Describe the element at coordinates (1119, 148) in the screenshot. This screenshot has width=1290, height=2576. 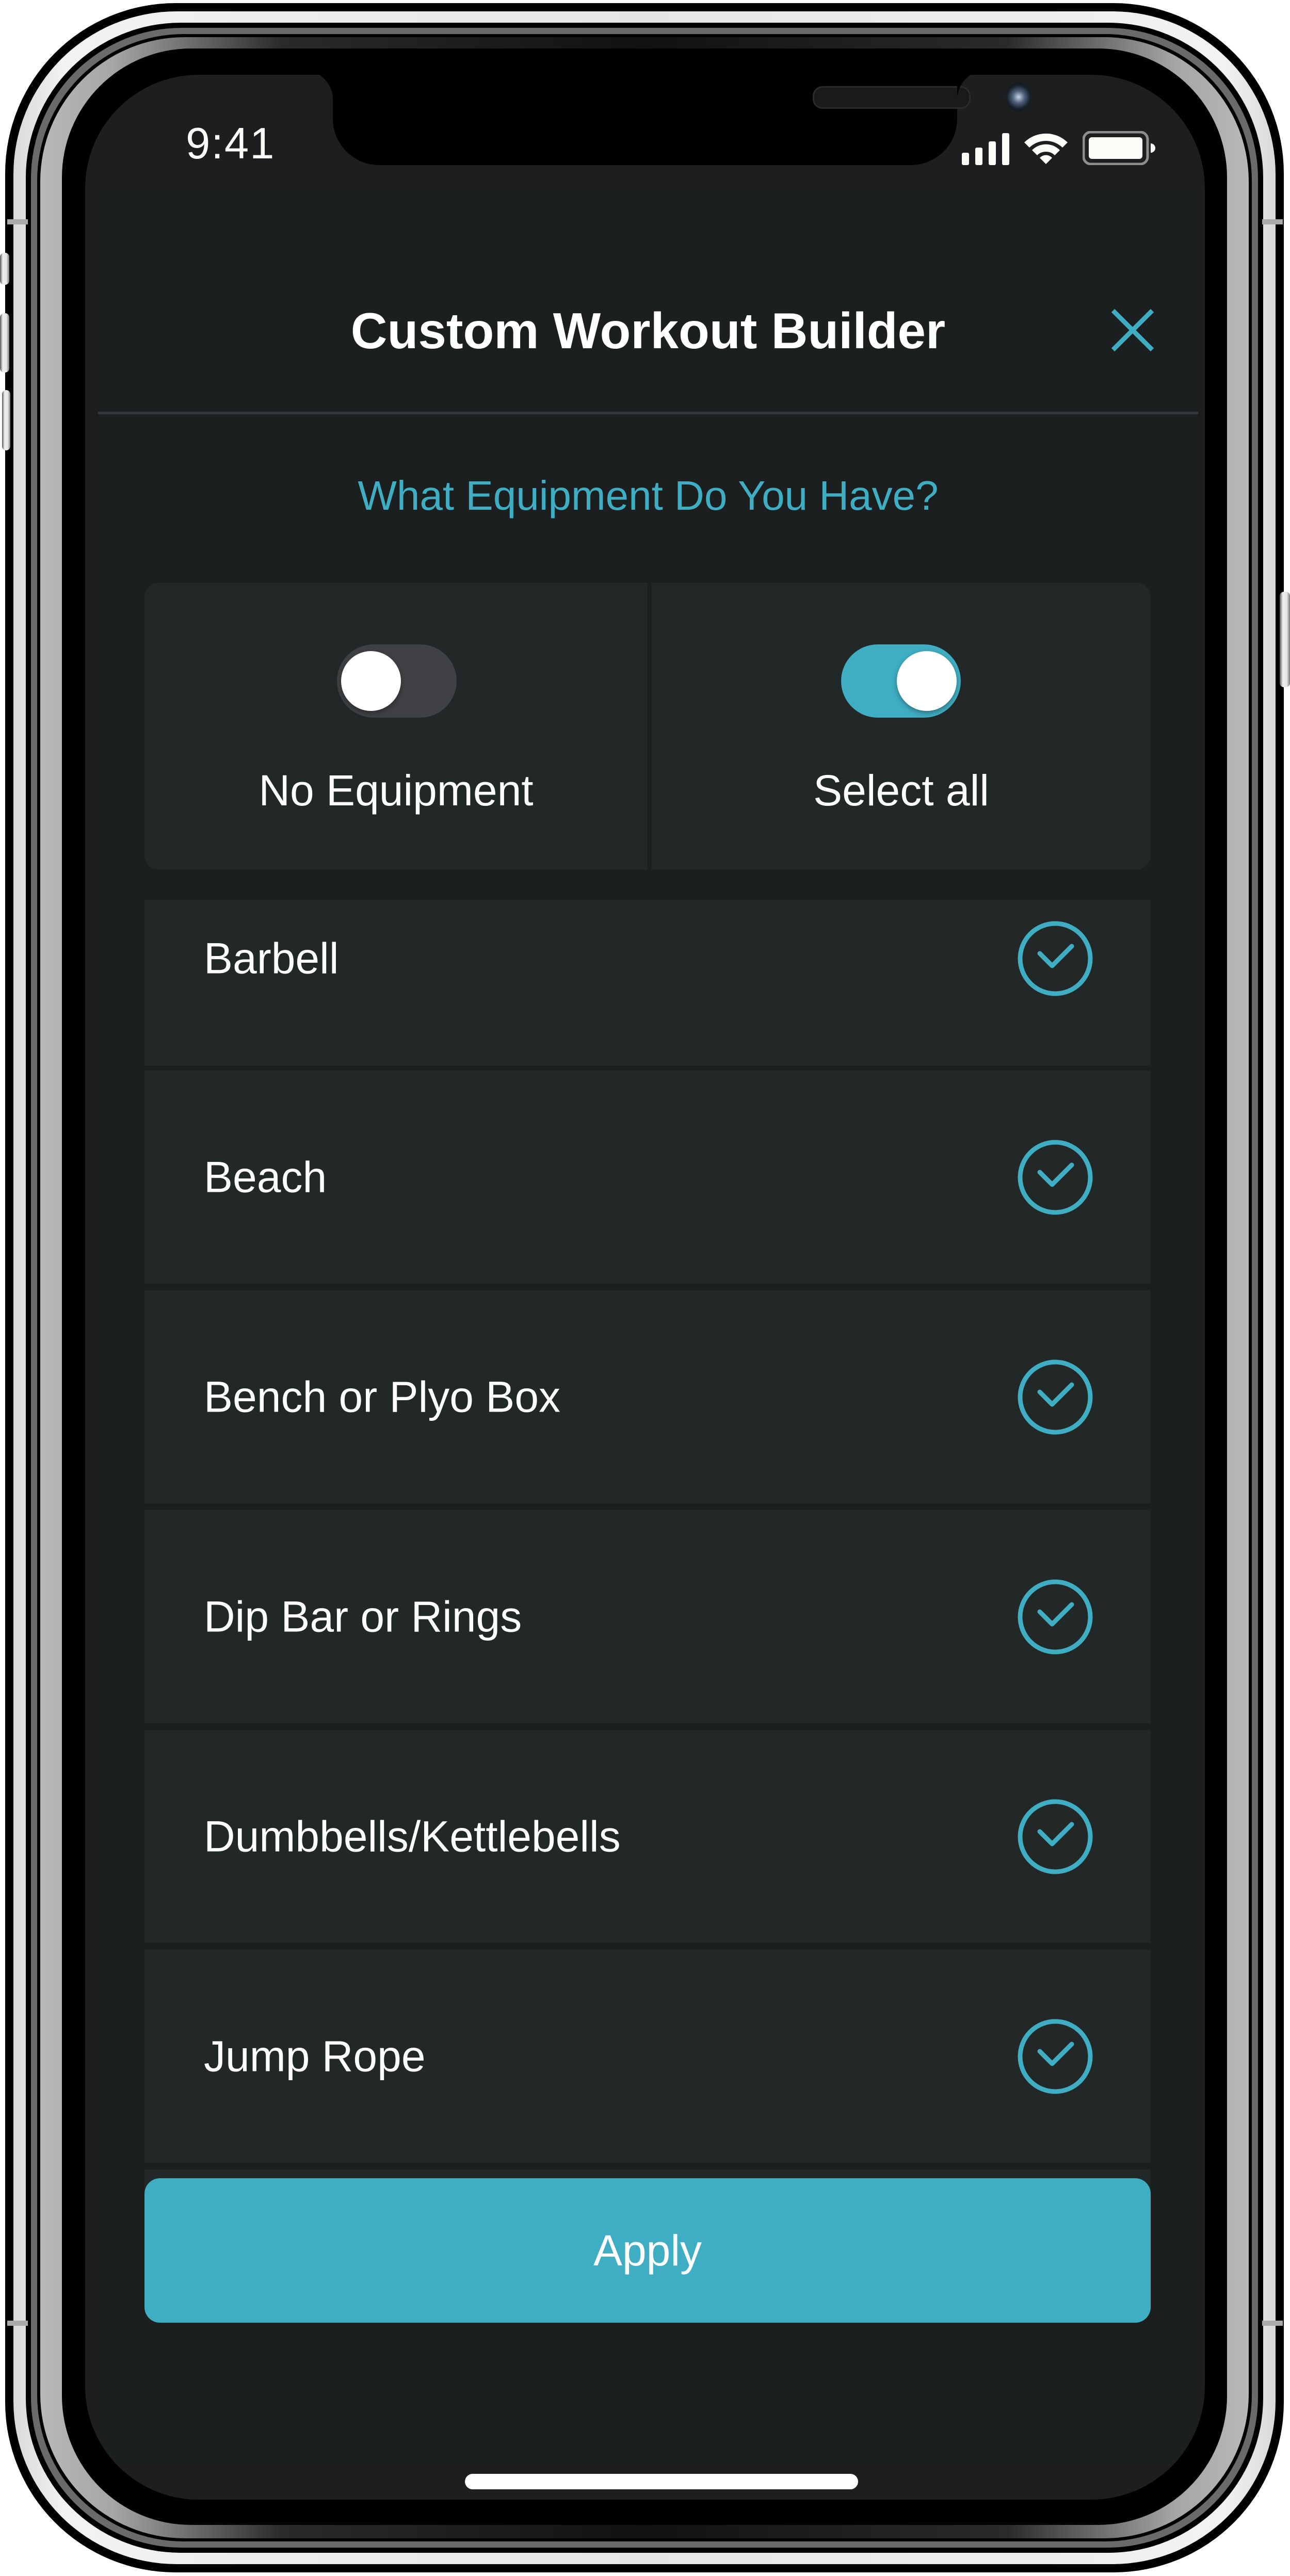
I see `battery-icon` at that location.